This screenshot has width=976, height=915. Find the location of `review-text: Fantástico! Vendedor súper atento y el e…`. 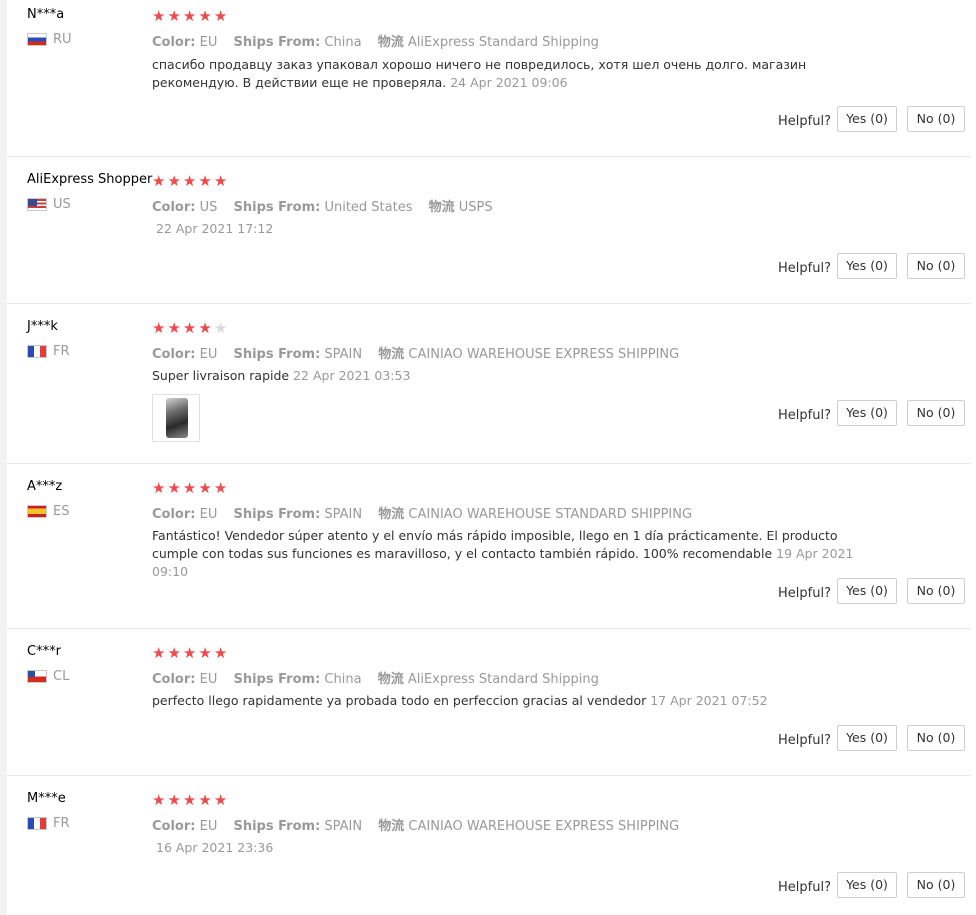

review-text: Fantástico! Vendedor súper atento y el e… is located at coordinates (517, 554).